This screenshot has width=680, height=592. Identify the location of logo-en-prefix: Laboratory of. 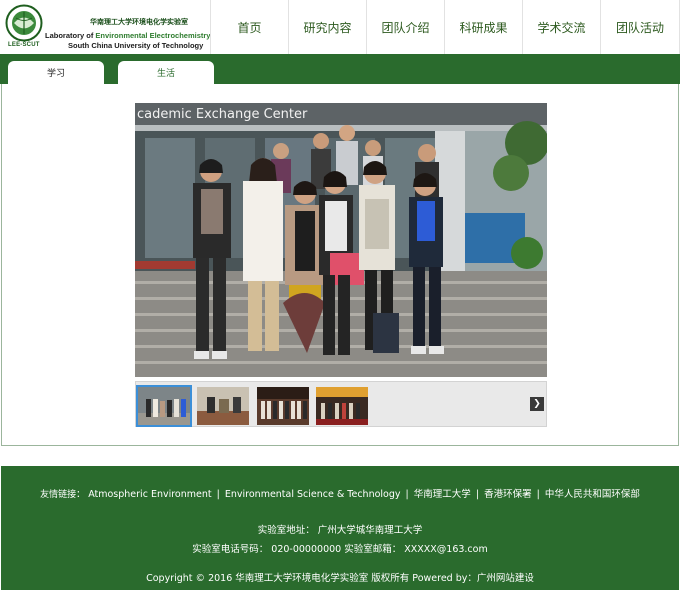
(70, 35).